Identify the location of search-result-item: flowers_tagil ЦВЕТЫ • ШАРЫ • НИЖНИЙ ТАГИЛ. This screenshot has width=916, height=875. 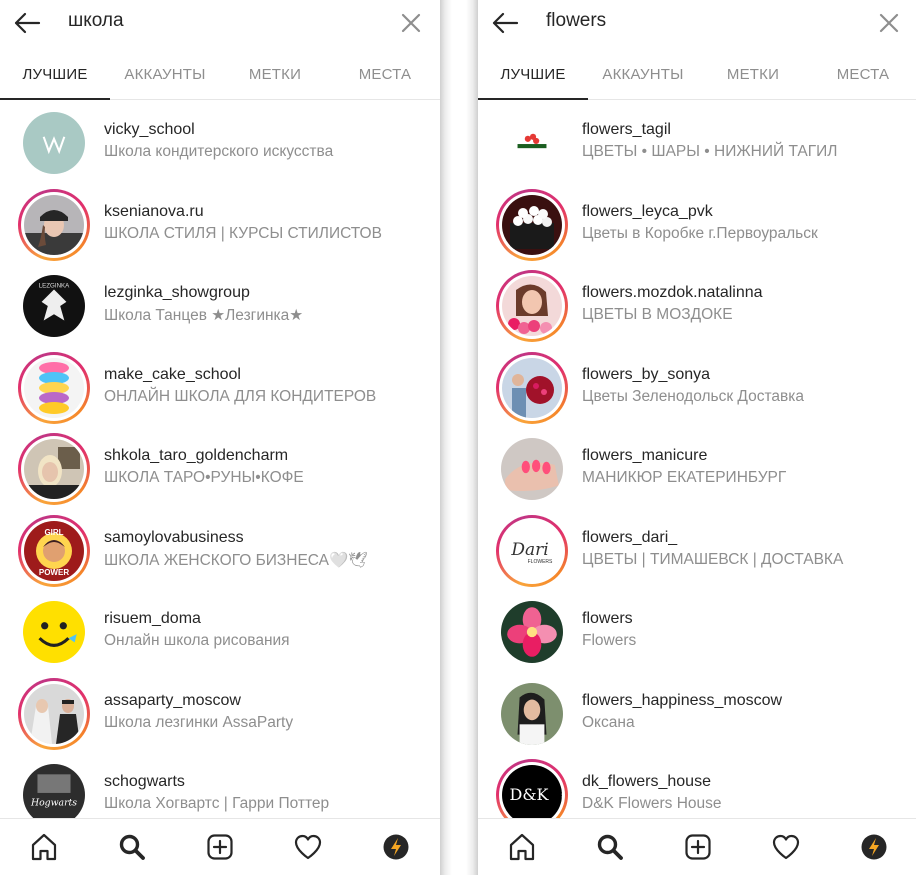
(697, 141).